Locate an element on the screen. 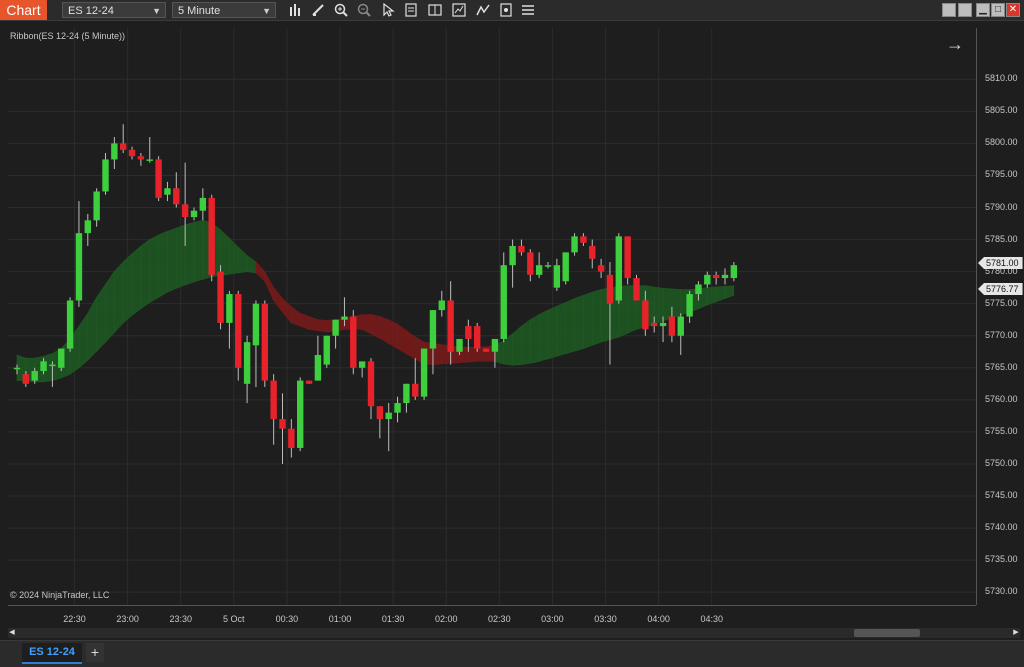 Image resolution: width=1024 pixels, height=667 pixels. price-tick-label: 5810.00 is located at coordinates (1001, 78).